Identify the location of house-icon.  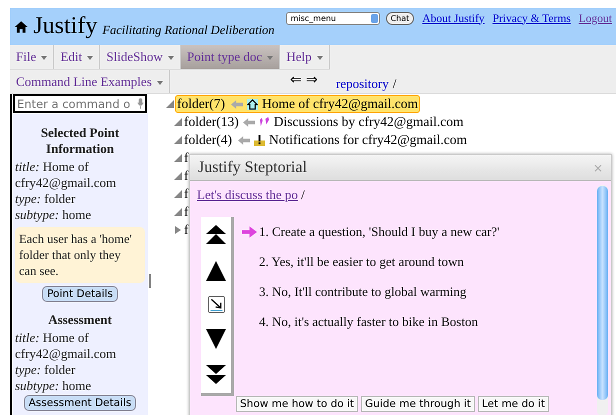
(252, 104).